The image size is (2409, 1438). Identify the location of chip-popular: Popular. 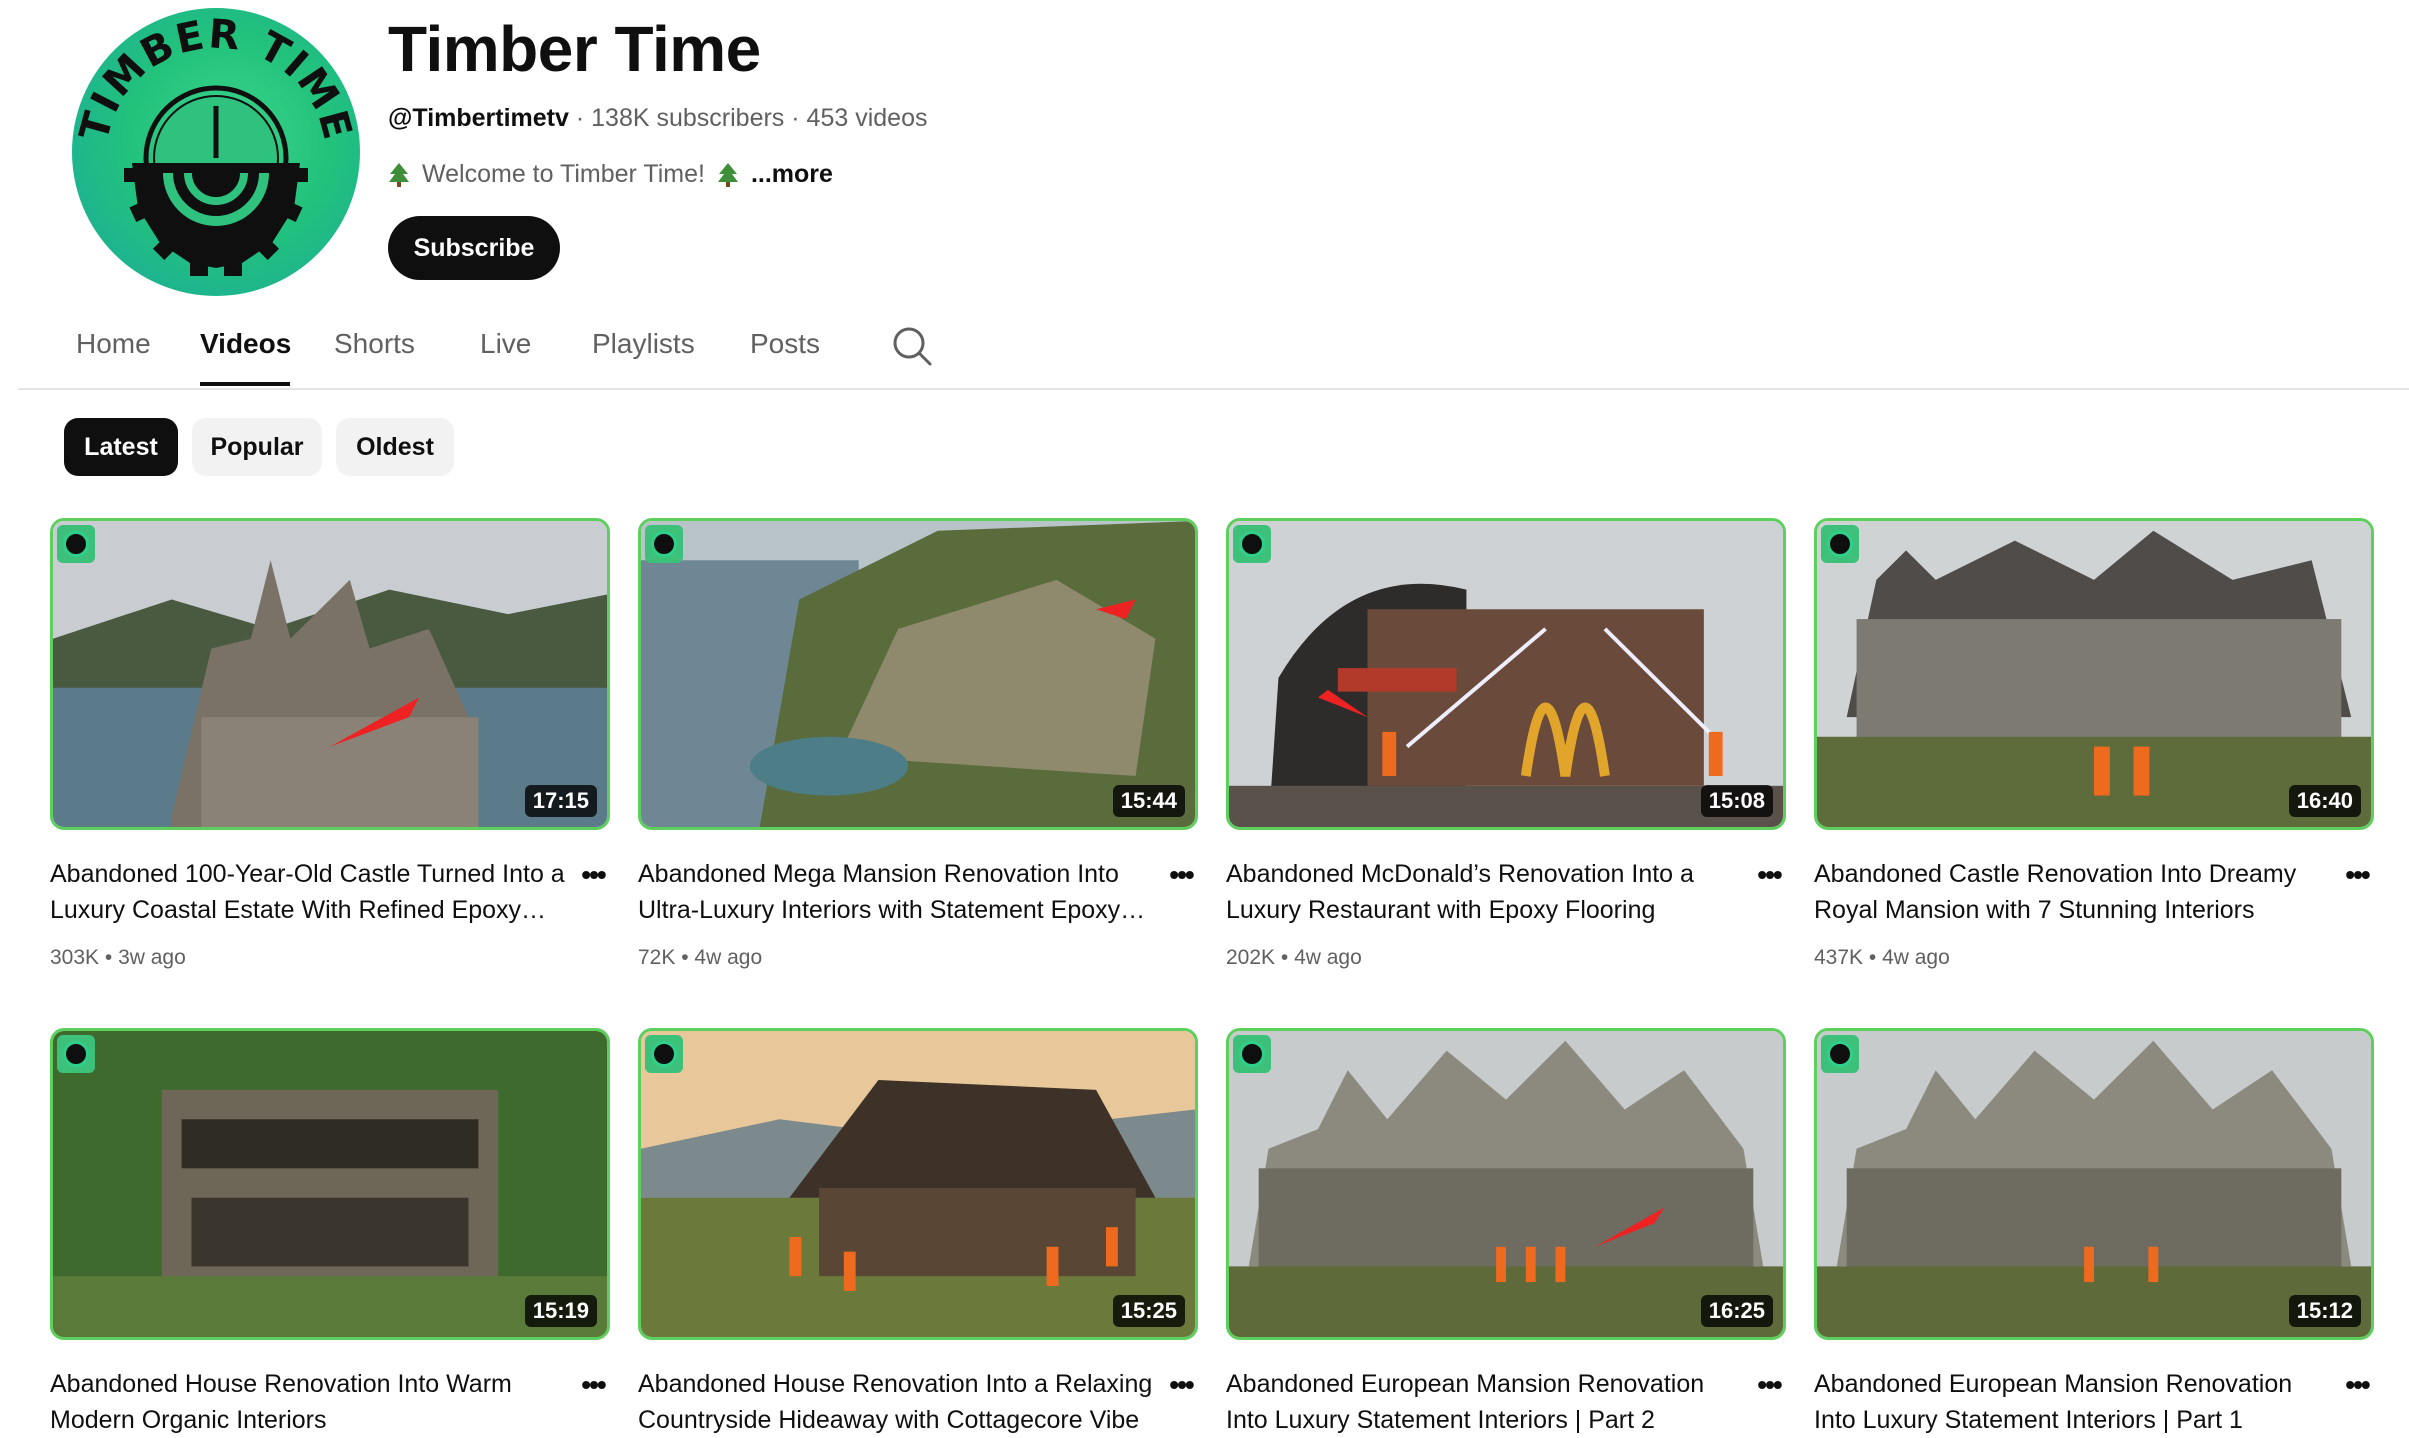
(257, 447).